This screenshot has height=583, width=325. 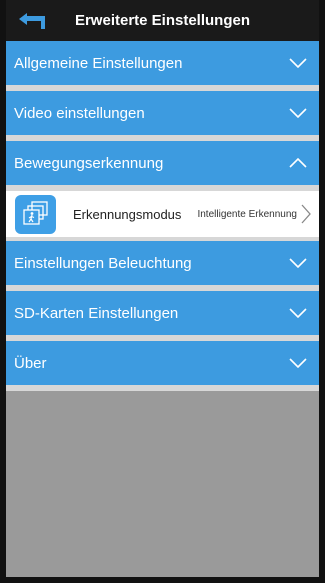 I want to click on page-title: Erweiterte Einstellungen, so click(x=162, y=20).